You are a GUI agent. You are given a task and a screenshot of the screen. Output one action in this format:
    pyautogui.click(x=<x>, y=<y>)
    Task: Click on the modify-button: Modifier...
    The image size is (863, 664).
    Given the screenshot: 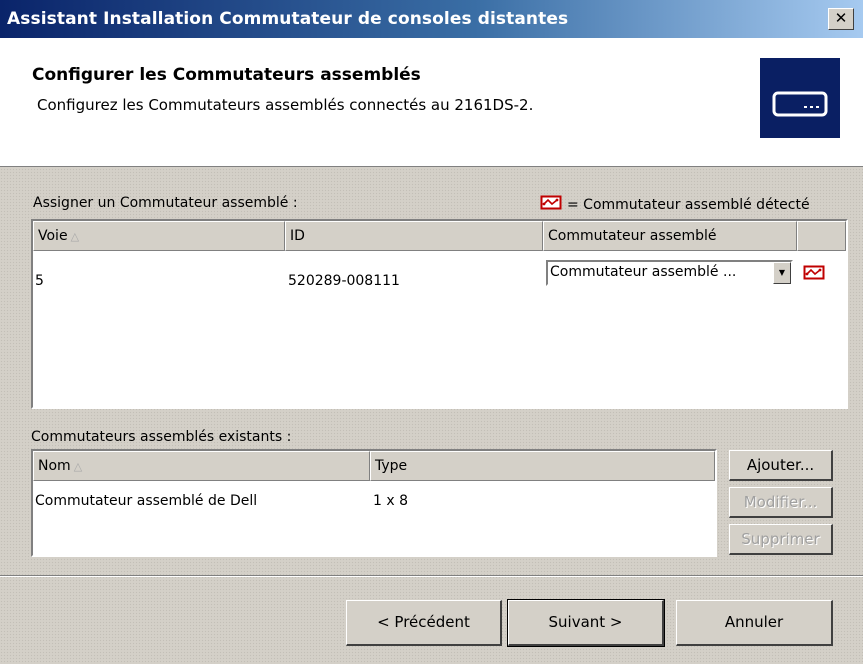 What is the action you would take?
    pyautogui.click(x=781, y=502)
    